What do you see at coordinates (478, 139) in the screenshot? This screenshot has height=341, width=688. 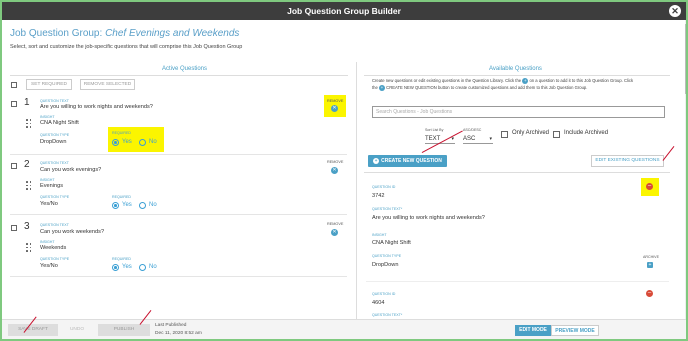 I see `order-select: ASC` at bounding box center [478, 139].